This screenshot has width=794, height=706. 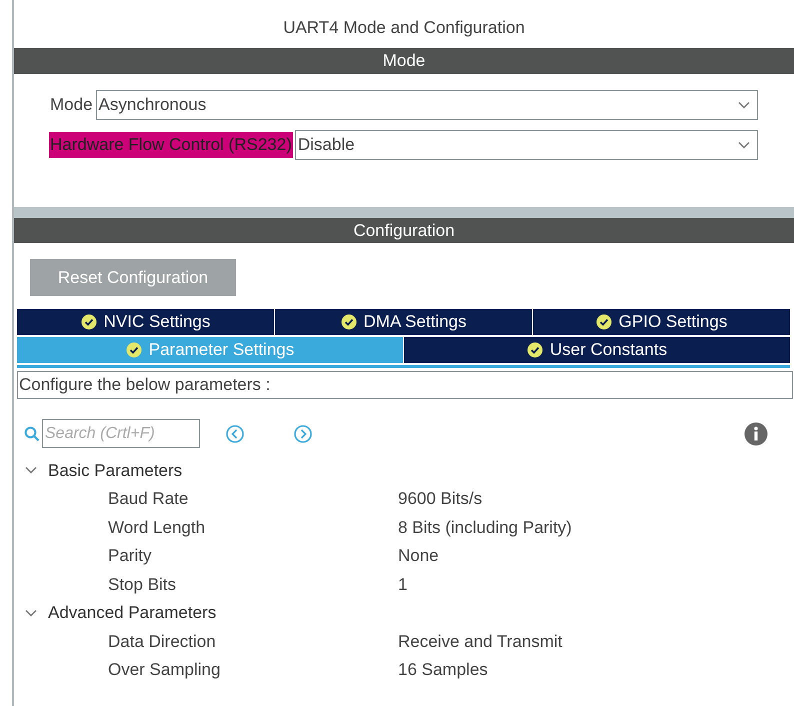 I want to click on parameter-name: Word Length, so click(x=157, y=527).